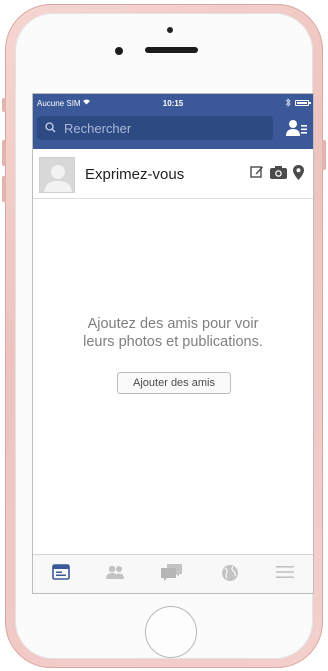 Image resolution: width=328 pixels, height=671 pixels. What do you see at coordinates (257, 174) in the screenshot?
I see `edit-icon` at bounding box center [257, 174].